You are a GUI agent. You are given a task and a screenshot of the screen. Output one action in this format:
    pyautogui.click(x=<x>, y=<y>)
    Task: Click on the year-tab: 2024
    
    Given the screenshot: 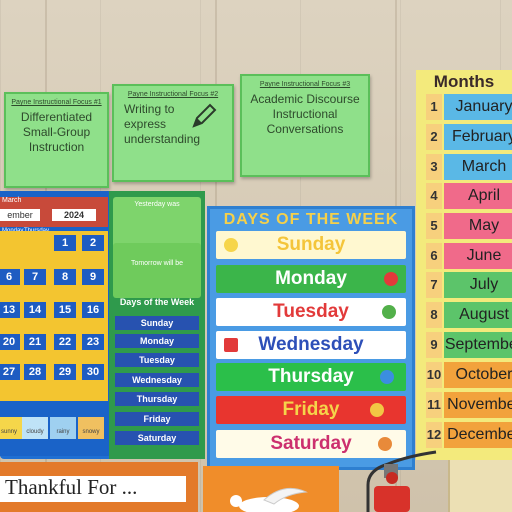 What is the action you would take?
    pyautogui.click(x=74, y=215)
    